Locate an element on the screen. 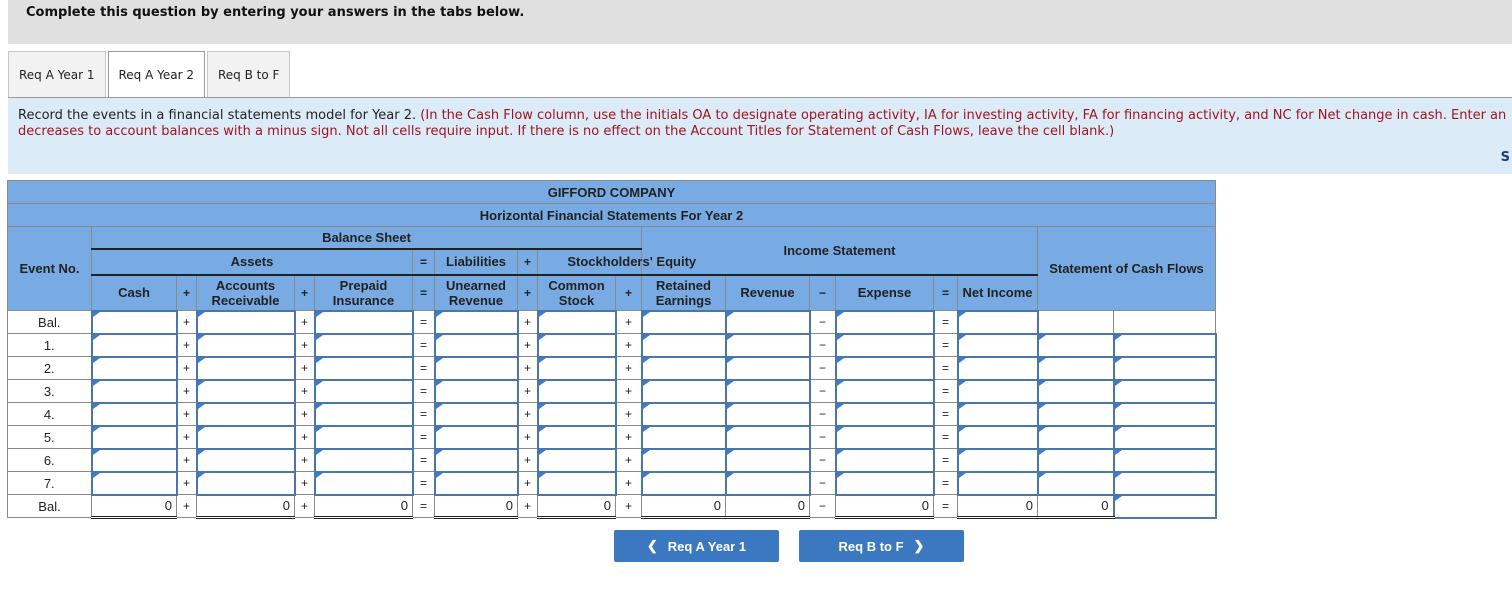 The height and width of the screenshot is (603, 1512). next-button: Req B to F ❯ is located at coordinates (881, 546).